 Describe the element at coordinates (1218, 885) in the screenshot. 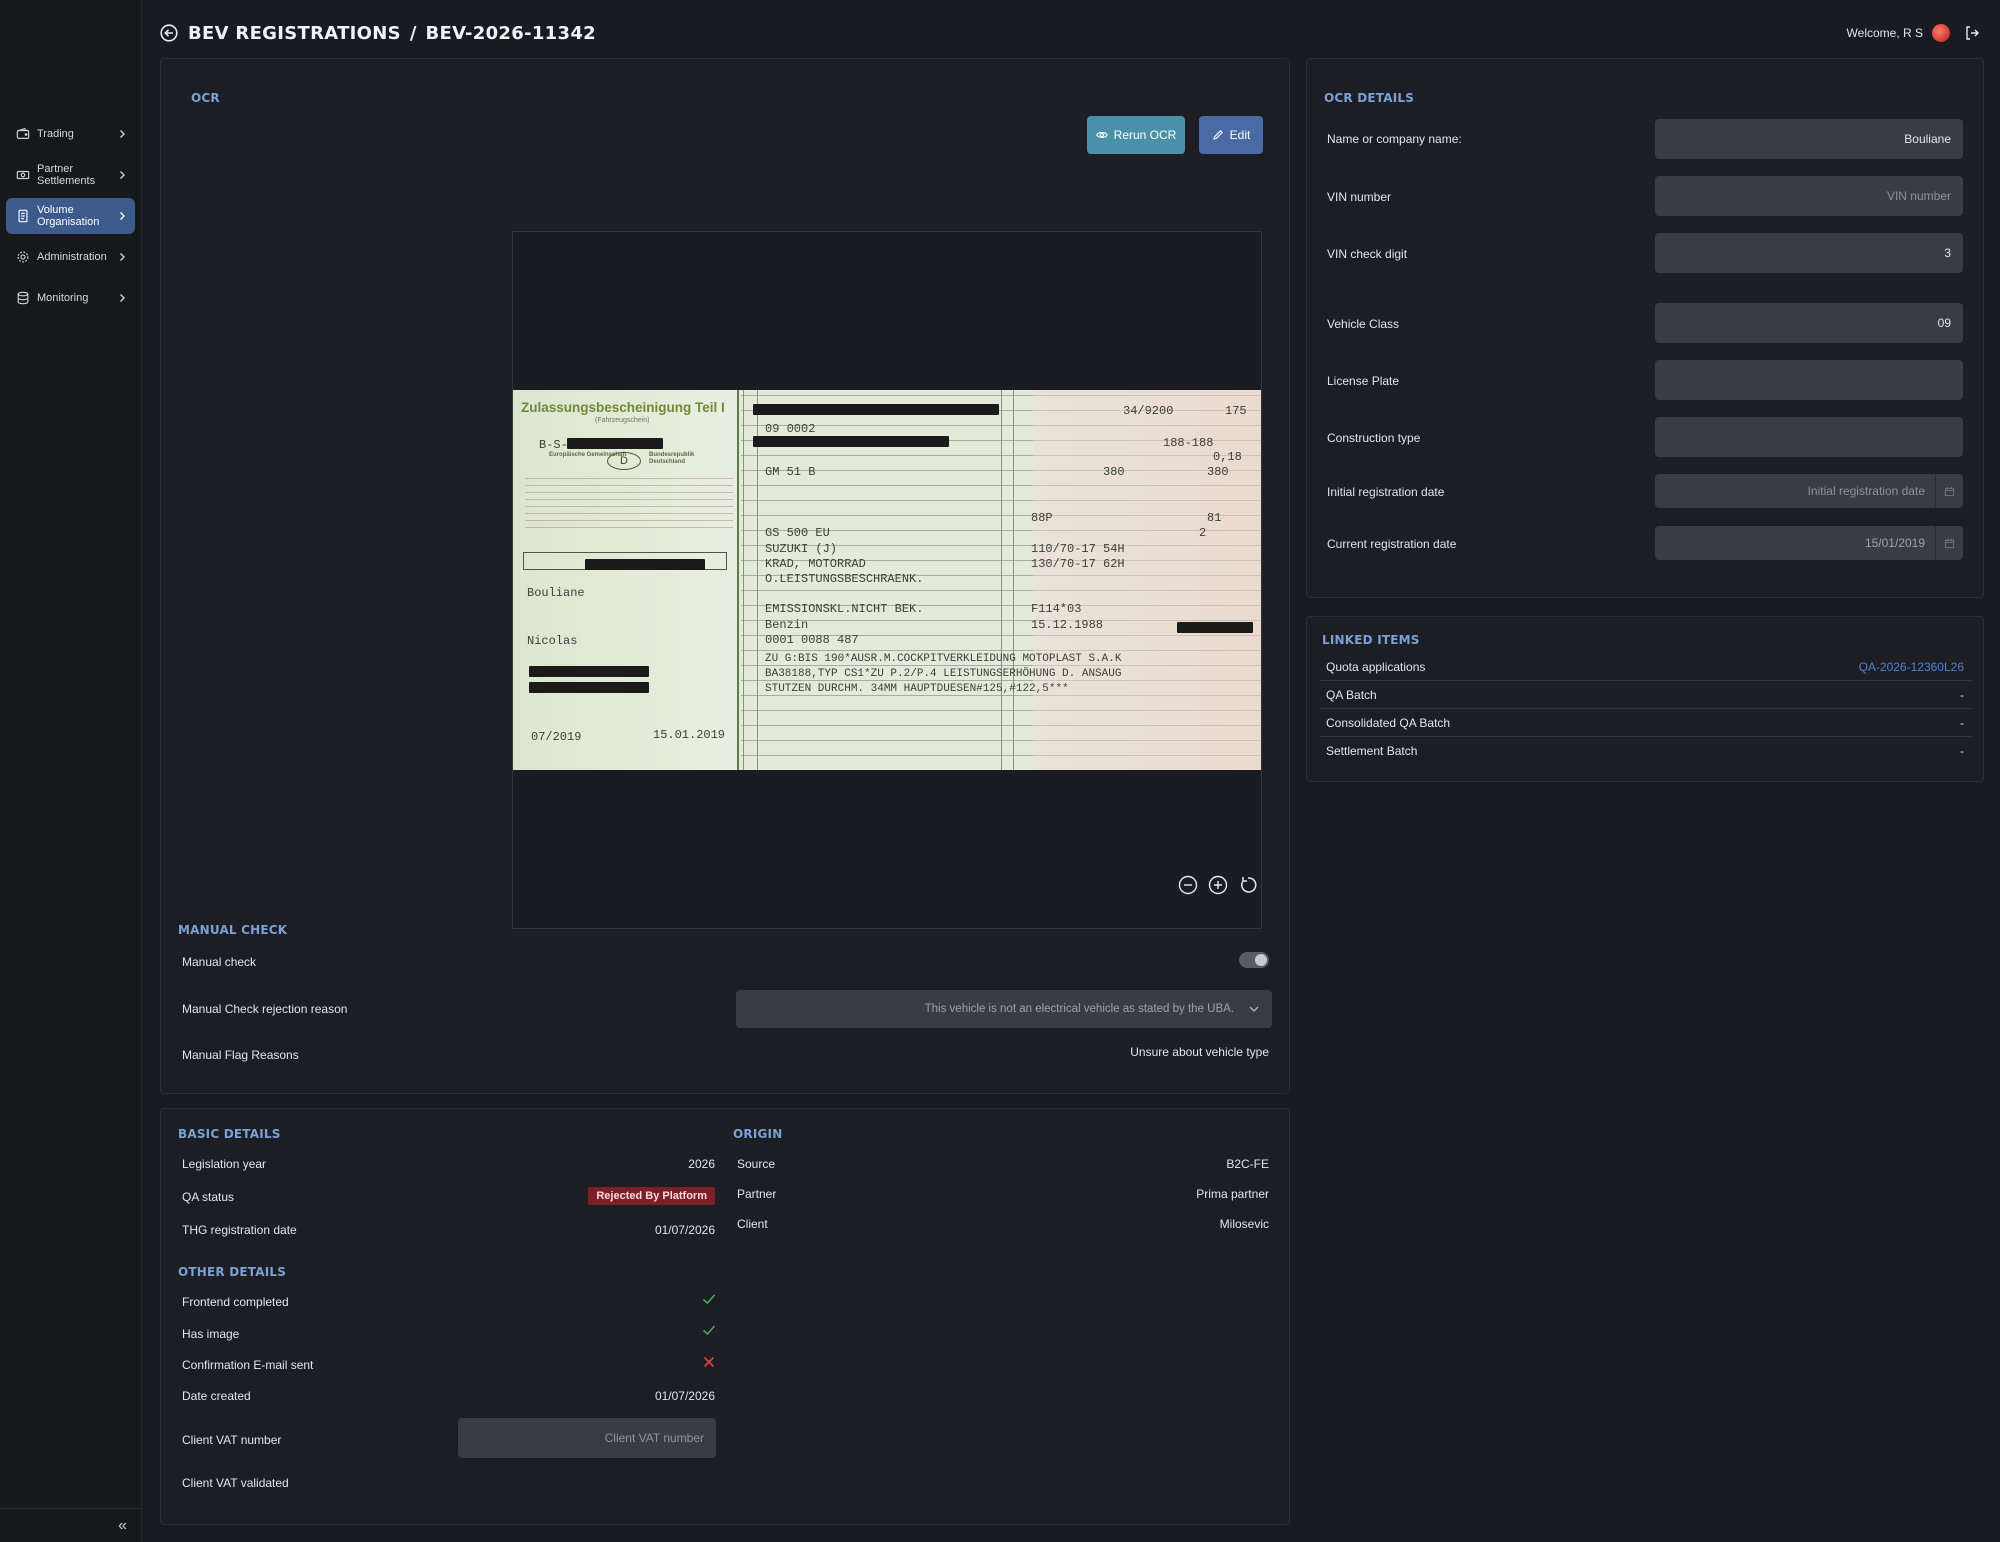

I see `zoom-in-icon` at that location.